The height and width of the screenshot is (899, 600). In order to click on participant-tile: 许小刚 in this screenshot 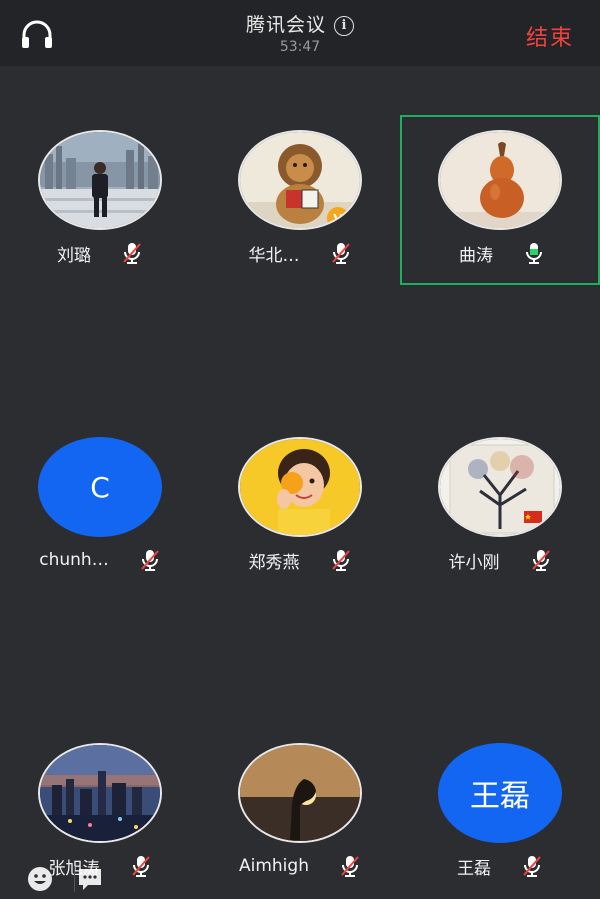, I will do `click(500, 507)`.